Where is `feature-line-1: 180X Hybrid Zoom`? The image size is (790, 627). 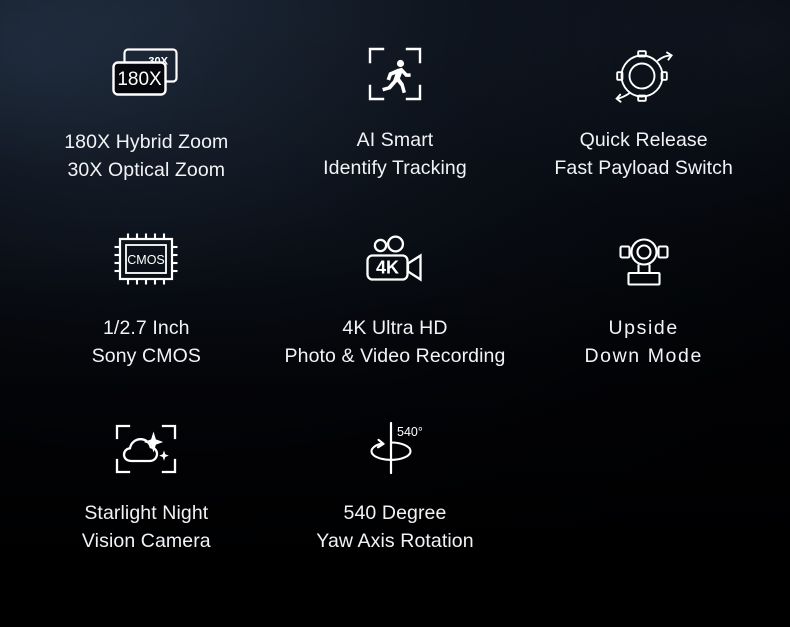
feature-line-1: 180X Hybrid Zoom is located at coordinates (146, 142).